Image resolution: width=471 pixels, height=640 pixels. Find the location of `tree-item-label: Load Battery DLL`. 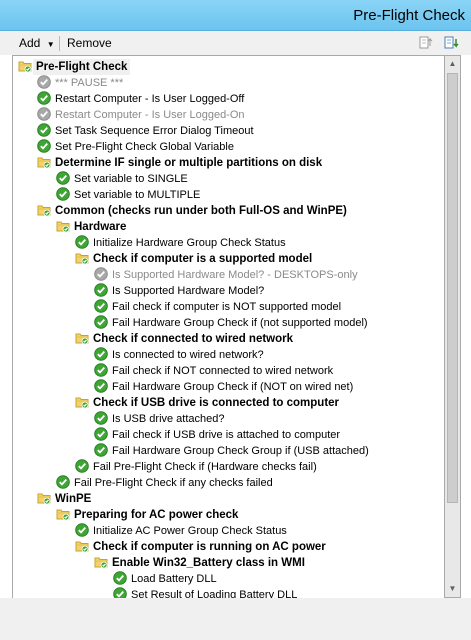

tree-item-label: Load Battery DLL is located at coordinates (174, 579).